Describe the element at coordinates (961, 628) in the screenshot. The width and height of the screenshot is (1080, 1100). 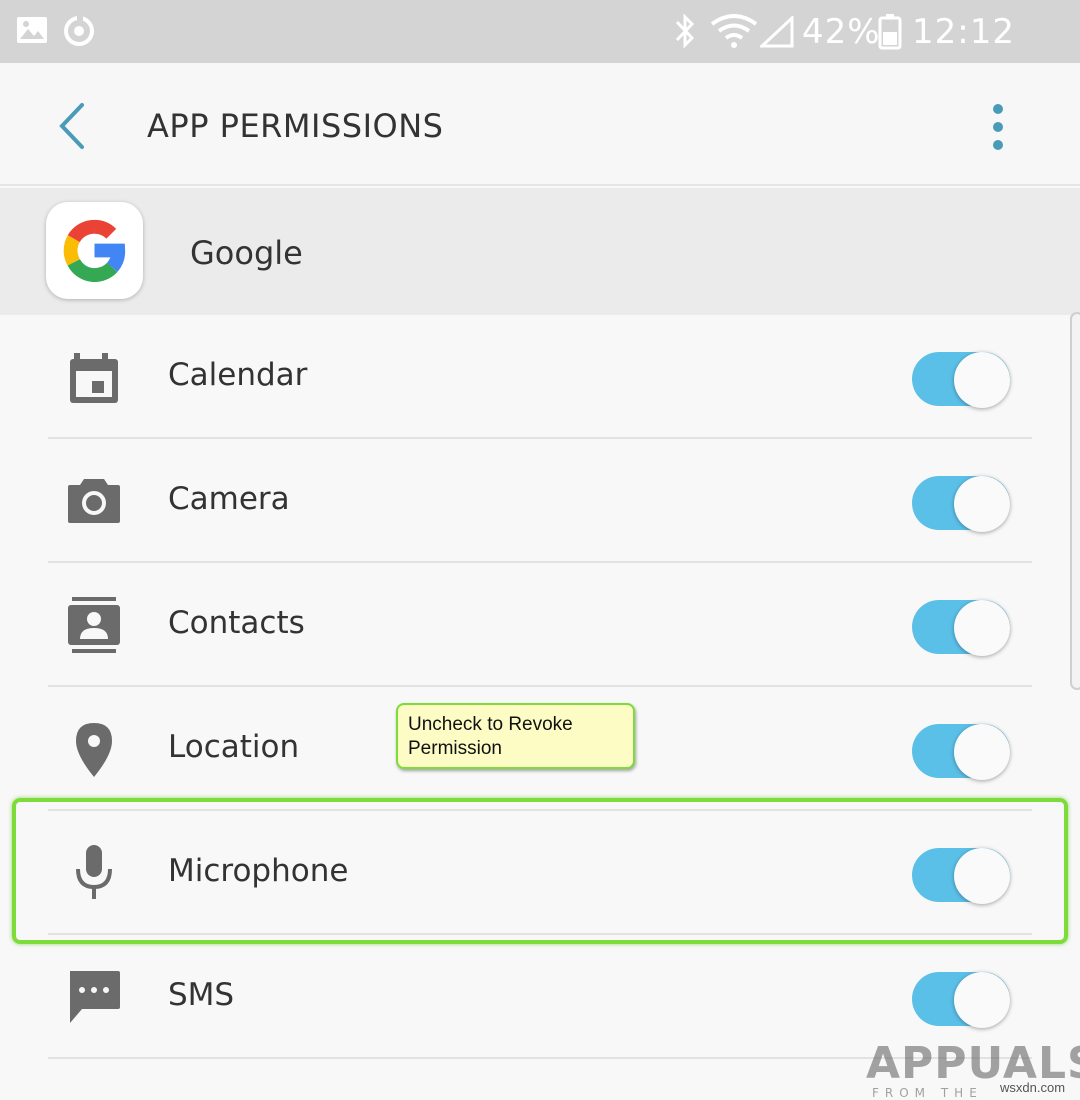
I see `contacts-toggle` at that location.